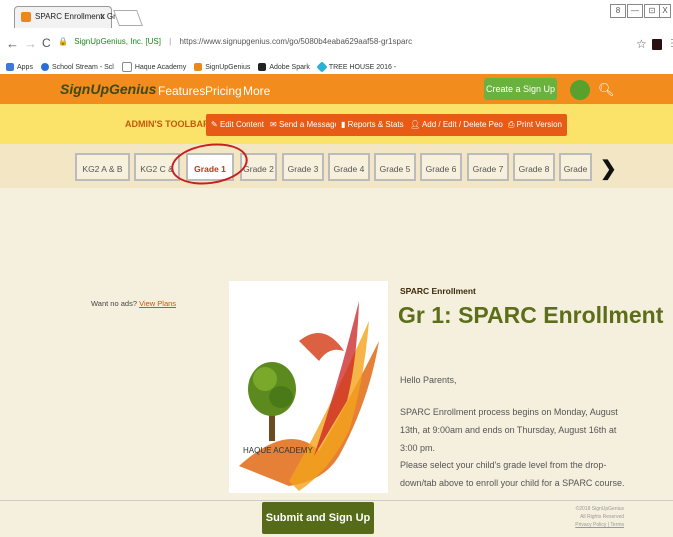  I want to click on drive-icon, so click(322, 67).